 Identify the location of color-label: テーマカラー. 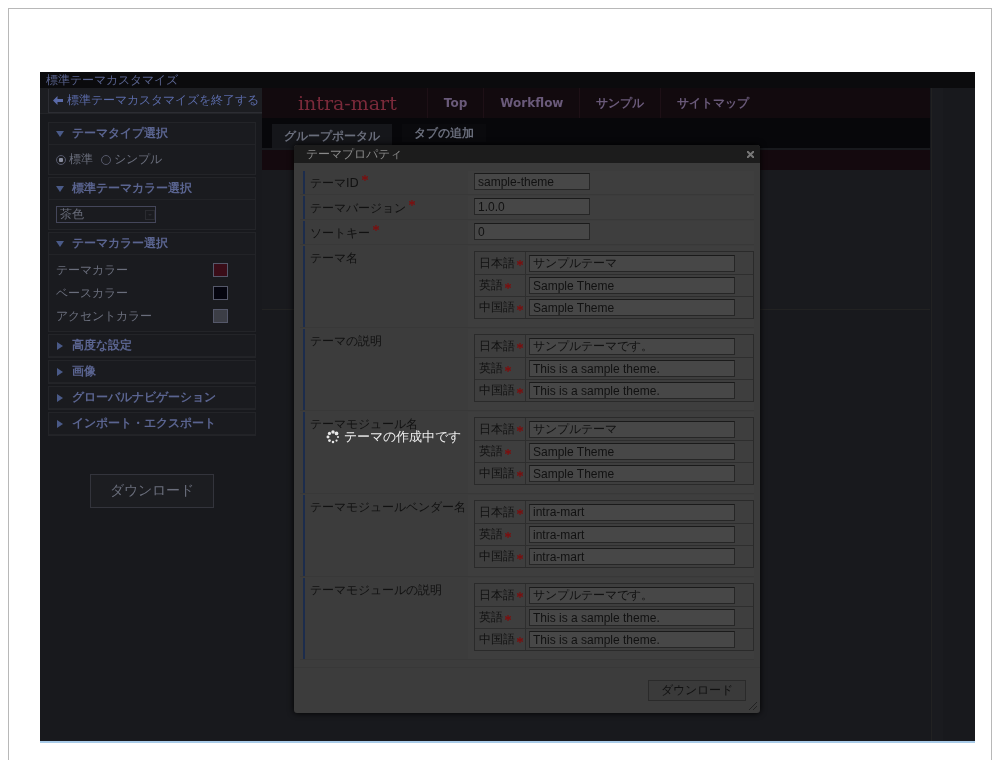
(92, 270).